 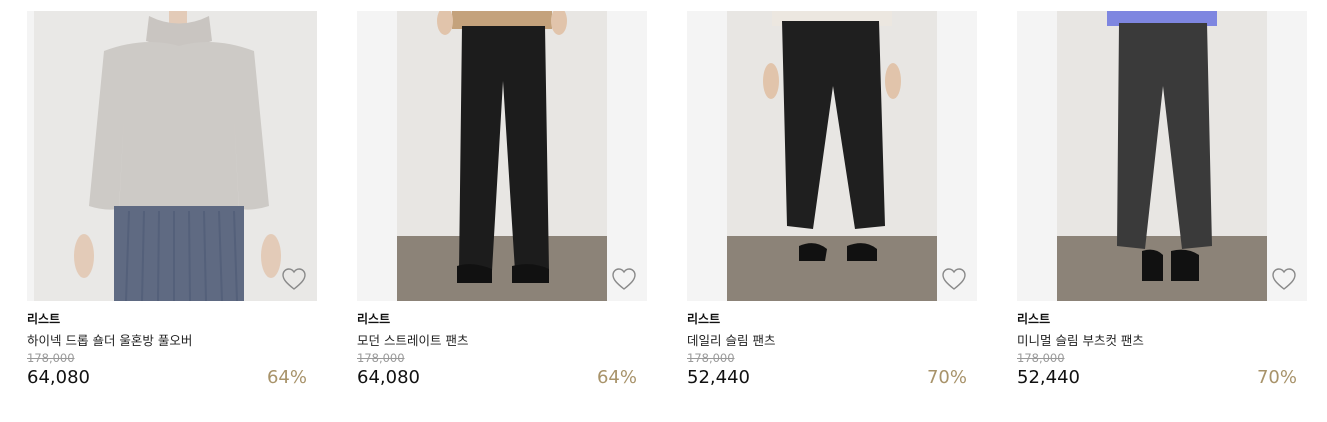 What do you see at coordinates (731, 339) in the screenshot?
I see `product-name: 데일리 슬림 팬츠` at bounding box center [731, 339].